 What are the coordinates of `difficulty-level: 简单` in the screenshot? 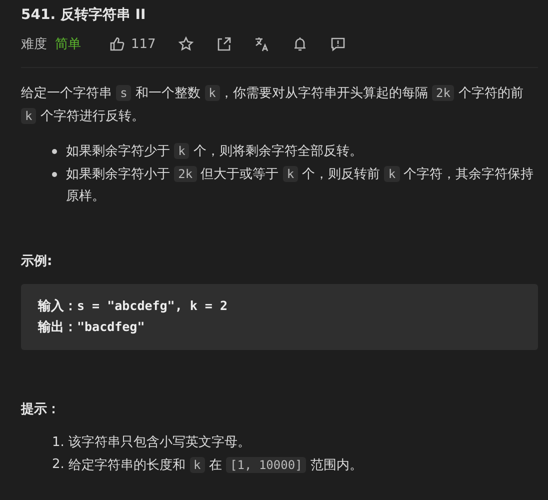 It's located at (68, 44).